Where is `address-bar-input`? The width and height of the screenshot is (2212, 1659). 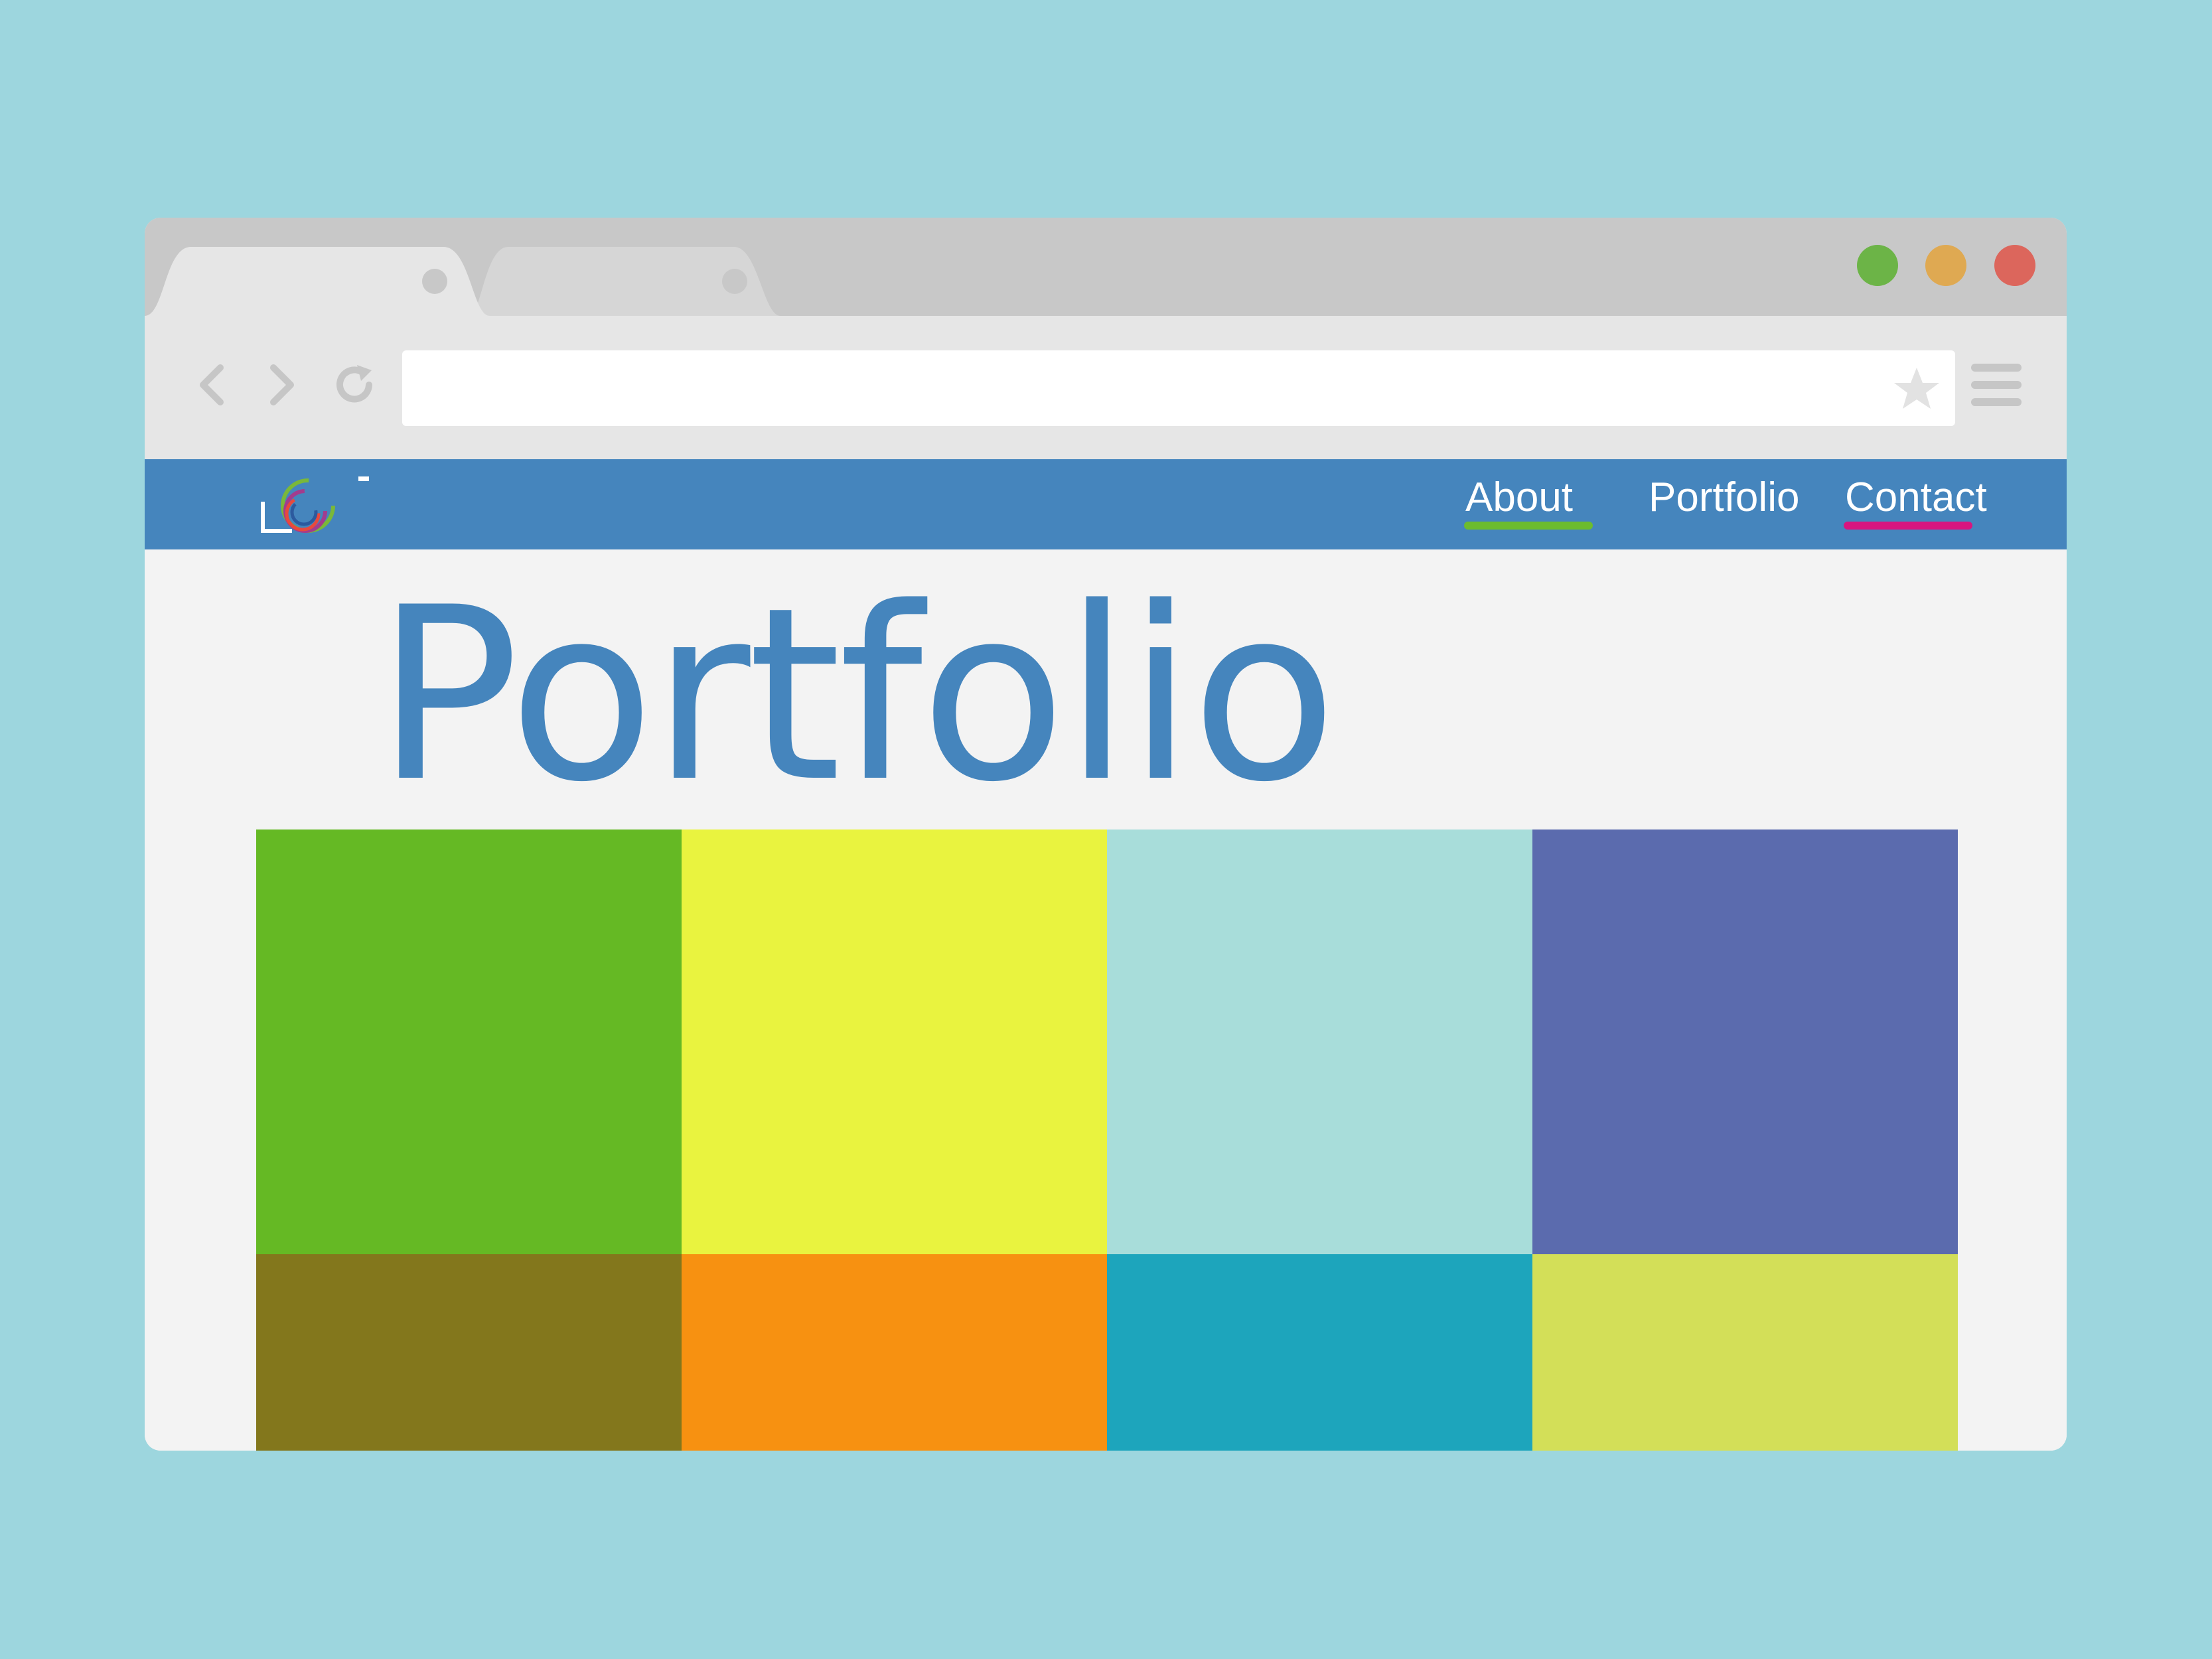
address-bar-input is located at coordinates (1178, 388).